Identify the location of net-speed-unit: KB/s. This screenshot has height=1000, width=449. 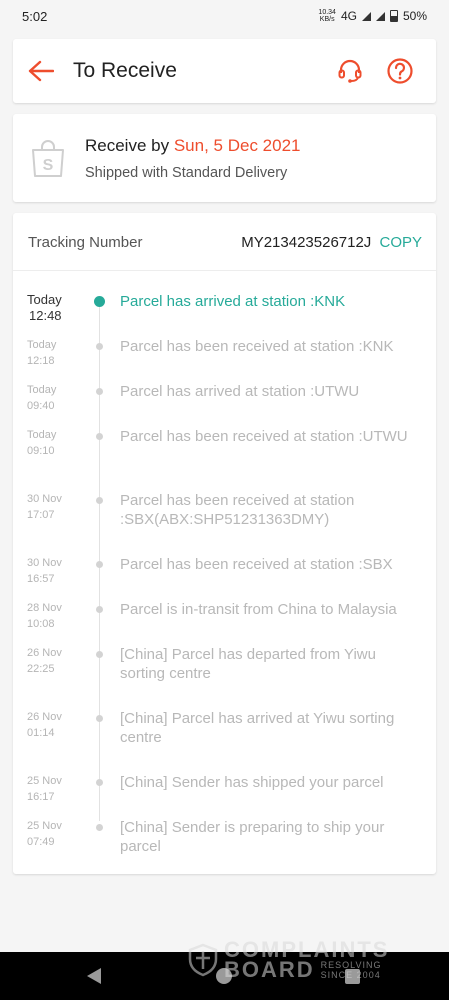
(327, 19).